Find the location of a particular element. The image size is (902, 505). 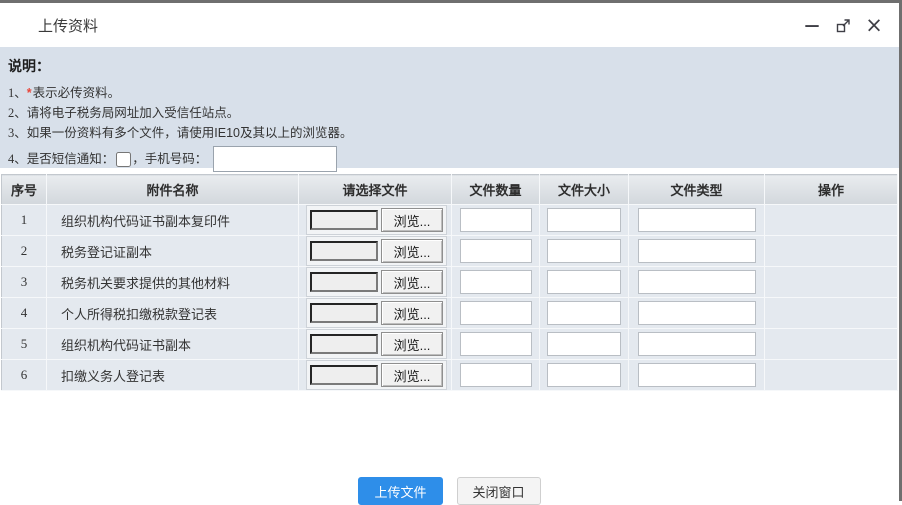

instruction-number: 4、 is located at coordinates (17, 159).